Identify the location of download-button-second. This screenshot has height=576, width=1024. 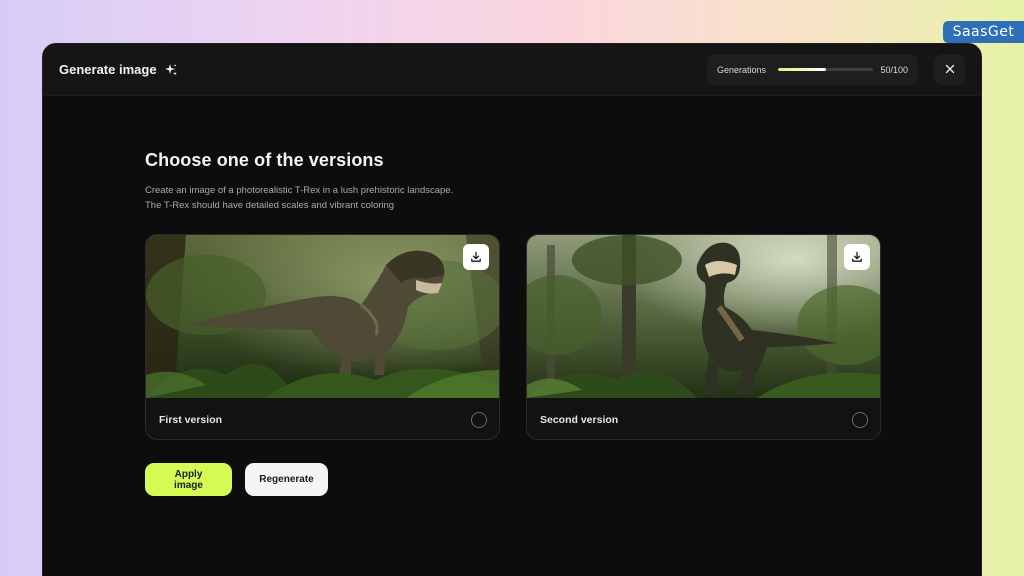
(857, 257).